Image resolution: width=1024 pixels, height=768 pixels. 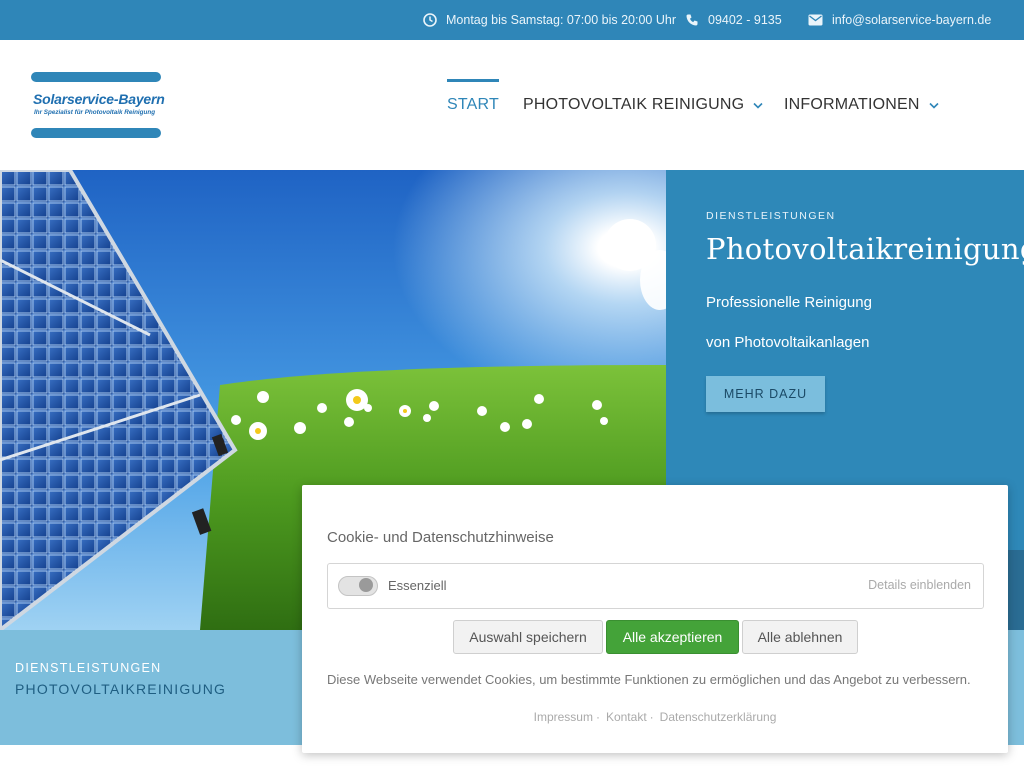 I want to click on cookie-category-row: Essenziell Details einblenden, so click(x=655, y=586).